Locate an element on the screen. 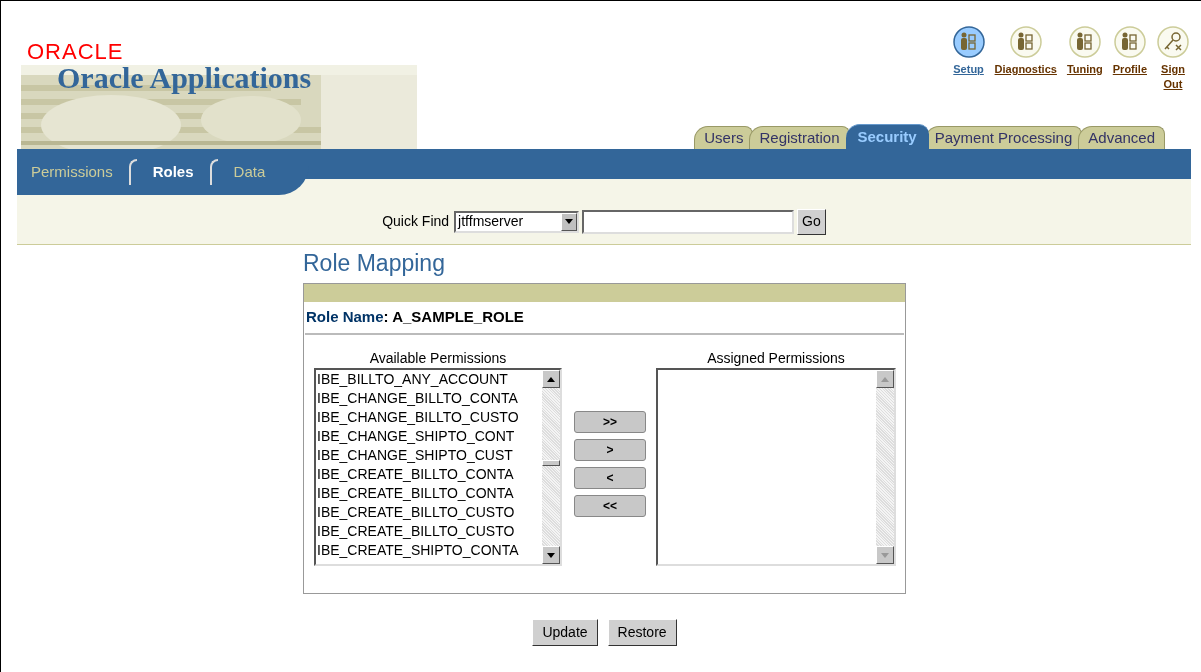  move-button: > is located at coordinates (610, 450).